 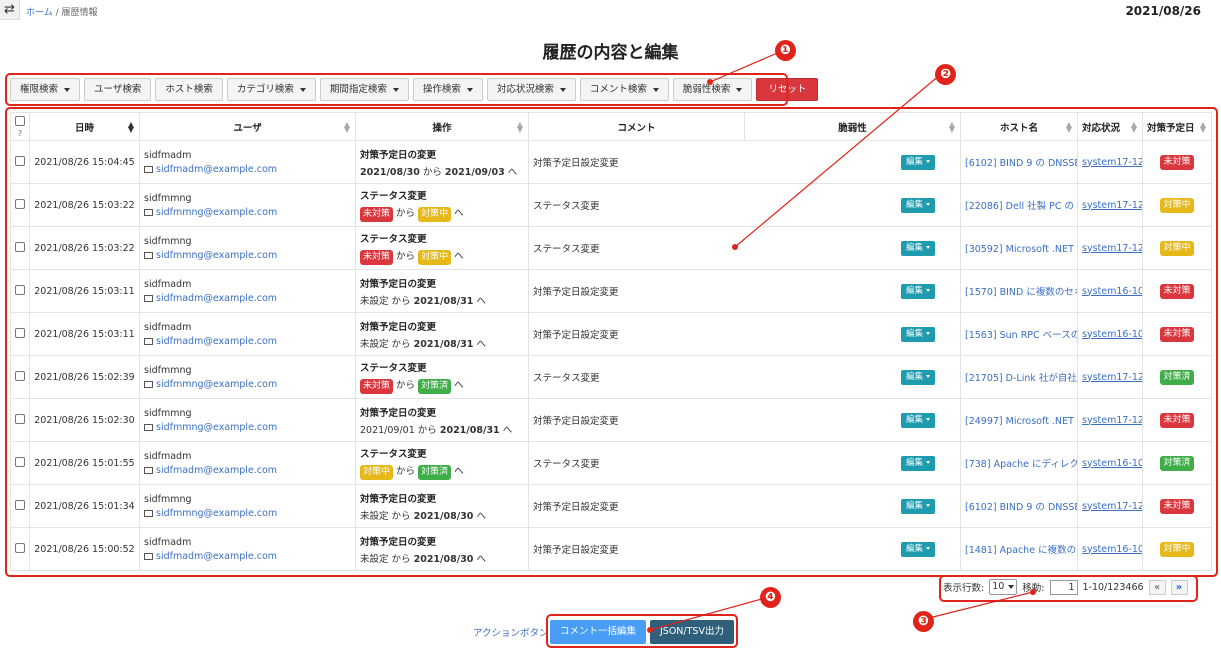 What do you see at coordinates (923, 621) in the screenshot?
I see `annotation-marker-3: ❸` at bounding box center [923, 621].